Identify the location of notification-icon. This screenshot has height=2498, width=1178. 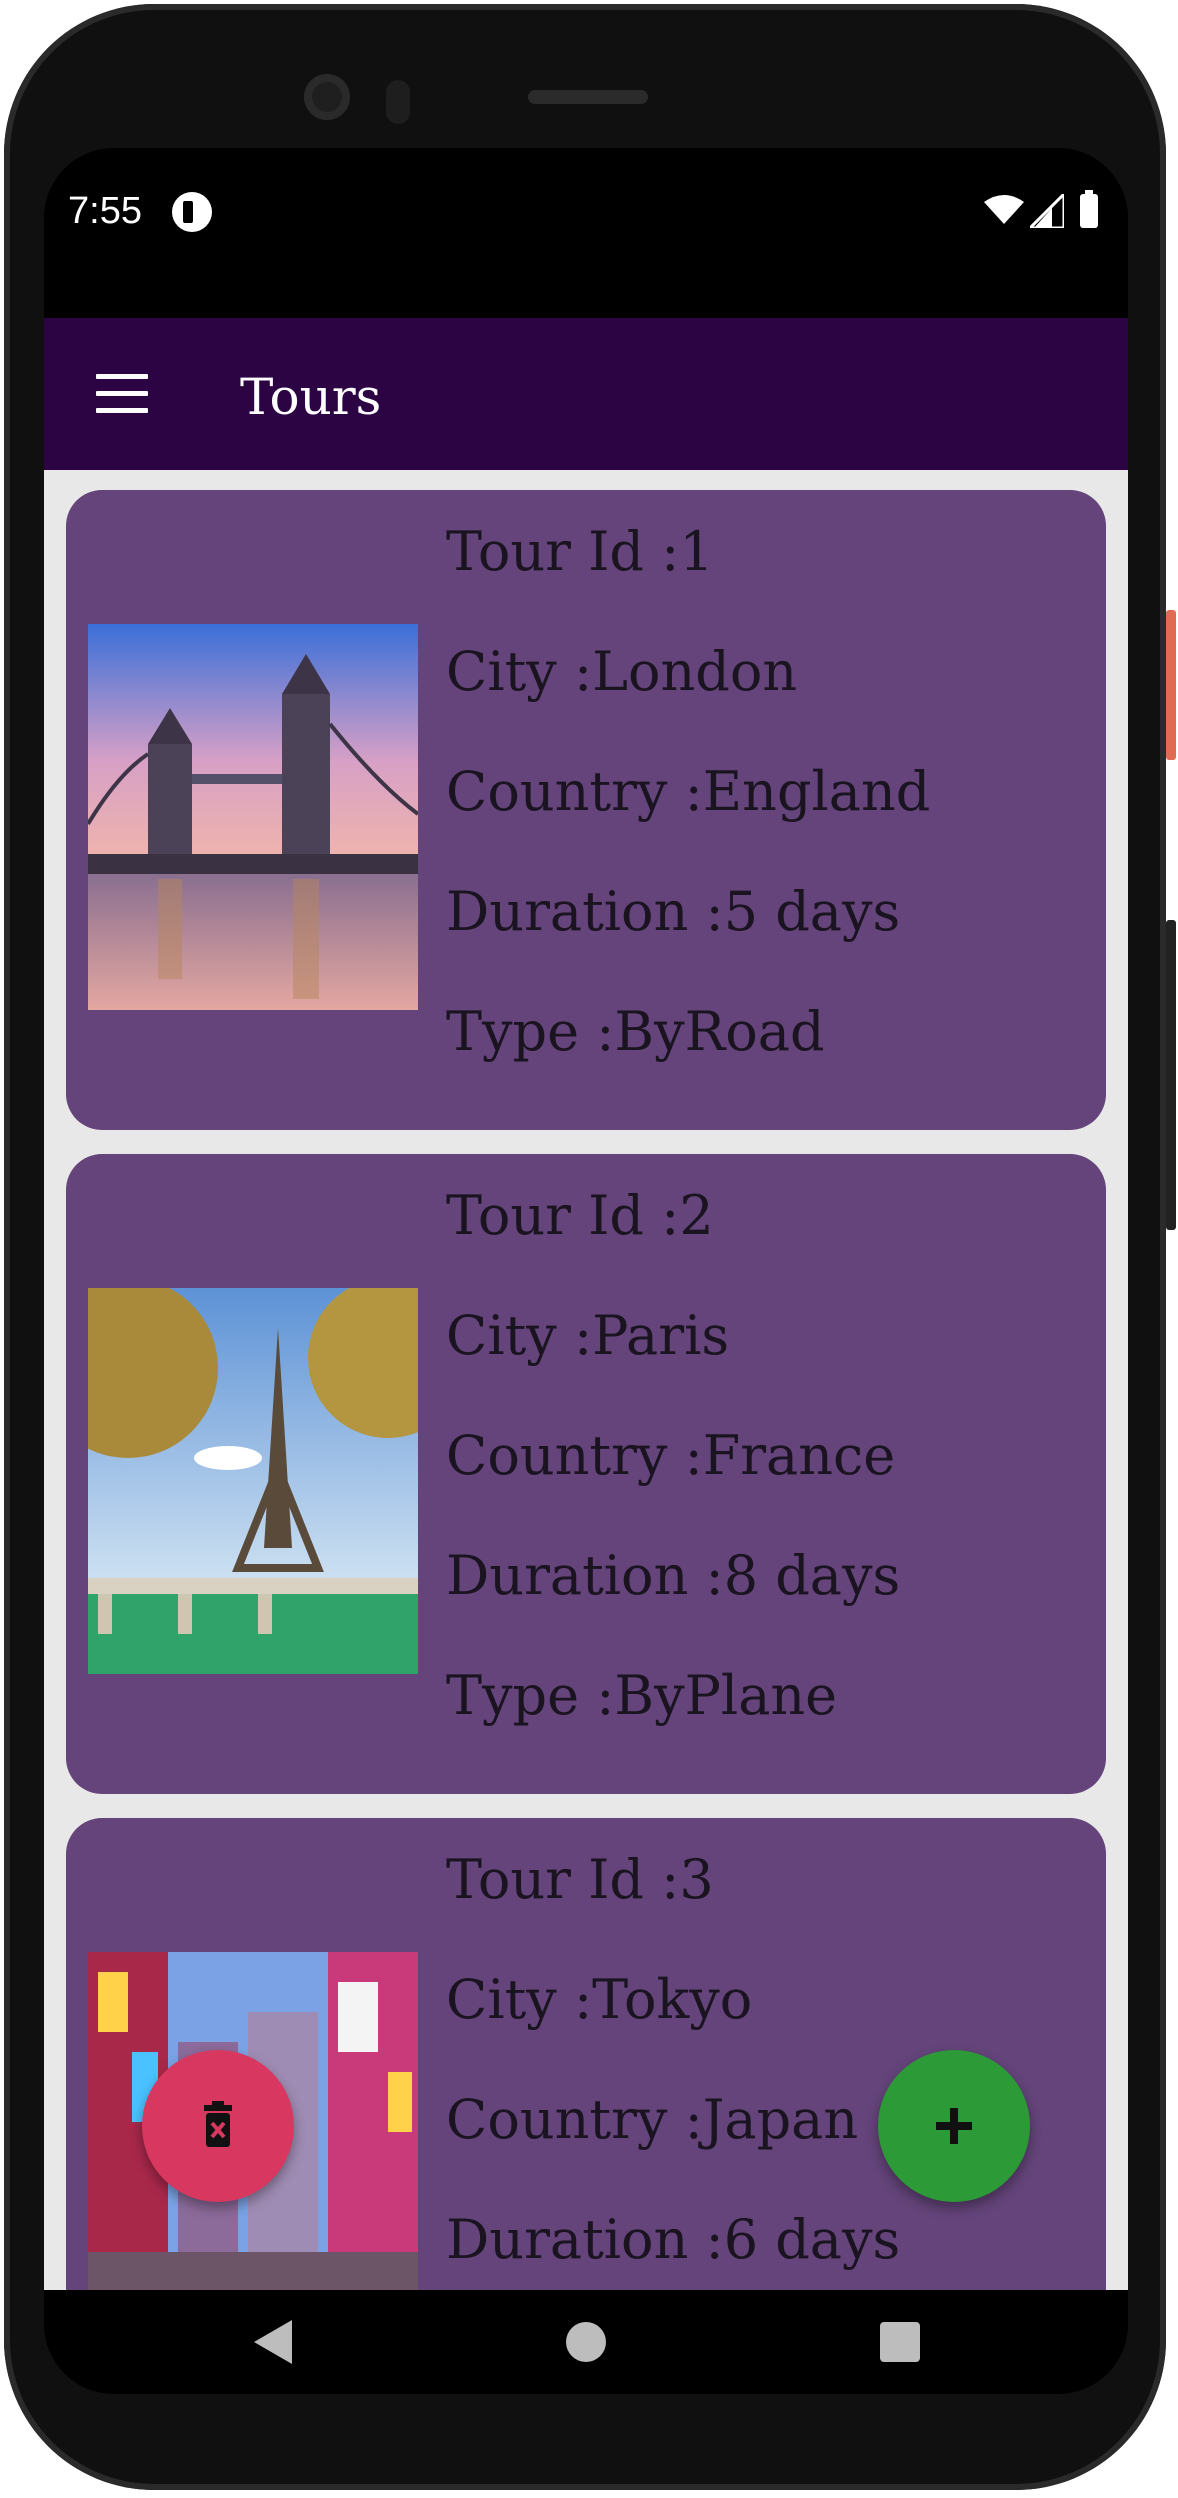
(192, 212).